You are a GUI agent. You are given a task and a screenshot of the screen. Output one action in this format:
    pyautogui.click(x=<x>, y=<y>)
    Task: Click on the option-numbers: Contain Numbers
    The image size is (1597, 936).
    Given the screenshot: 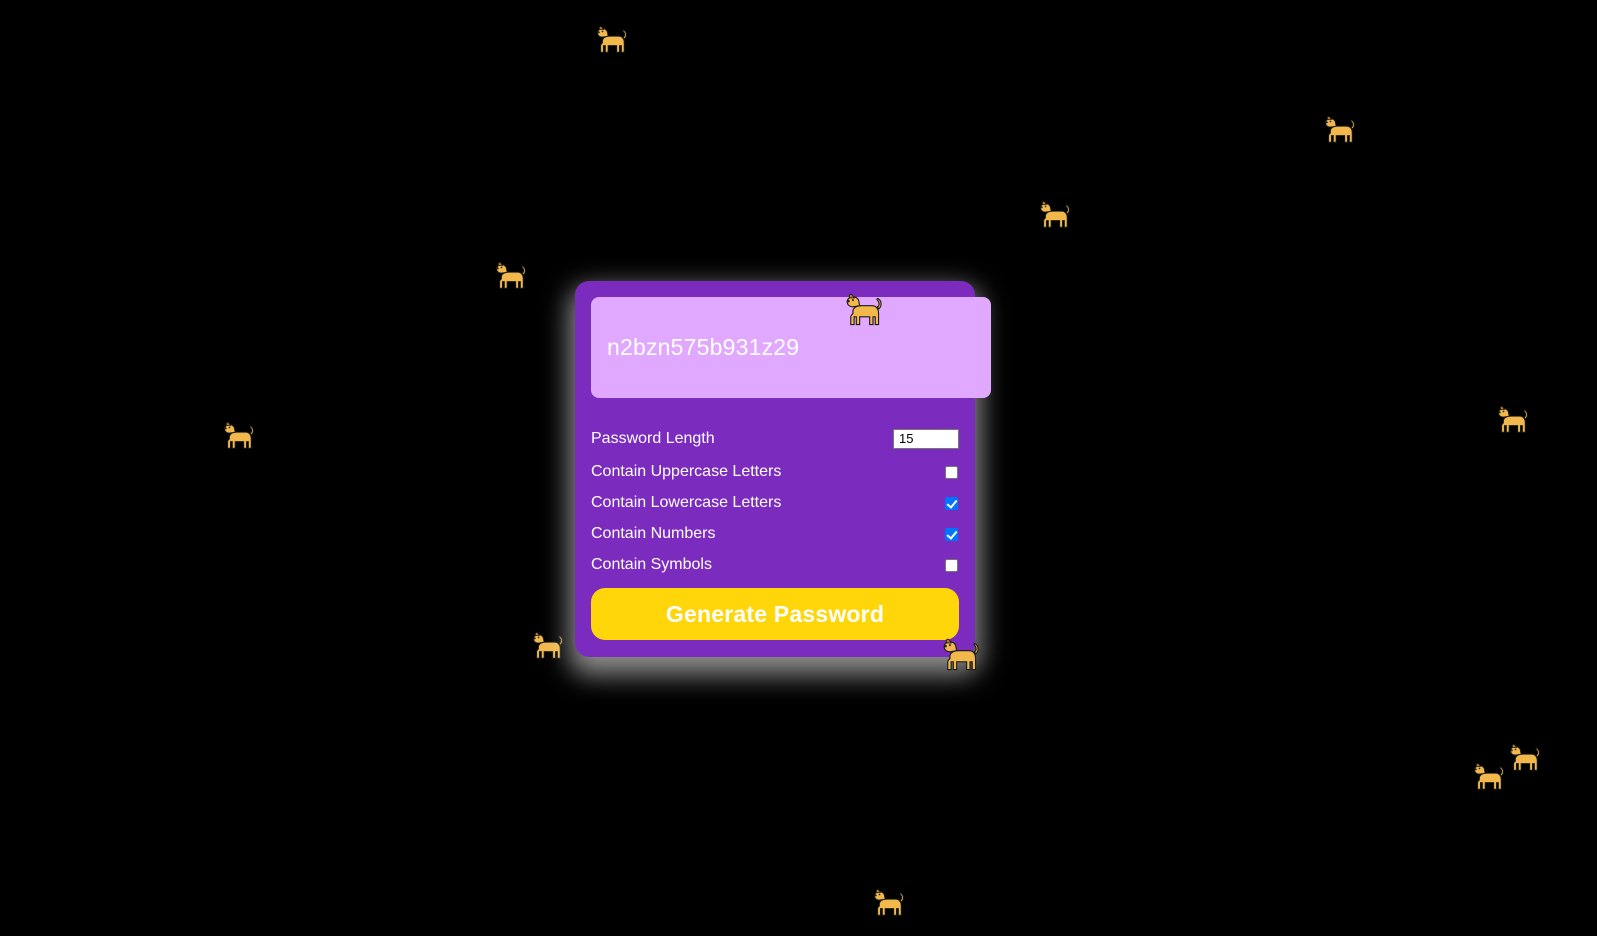 What is the action you would take?
    pyautogui.click(x=775, y=534)
    